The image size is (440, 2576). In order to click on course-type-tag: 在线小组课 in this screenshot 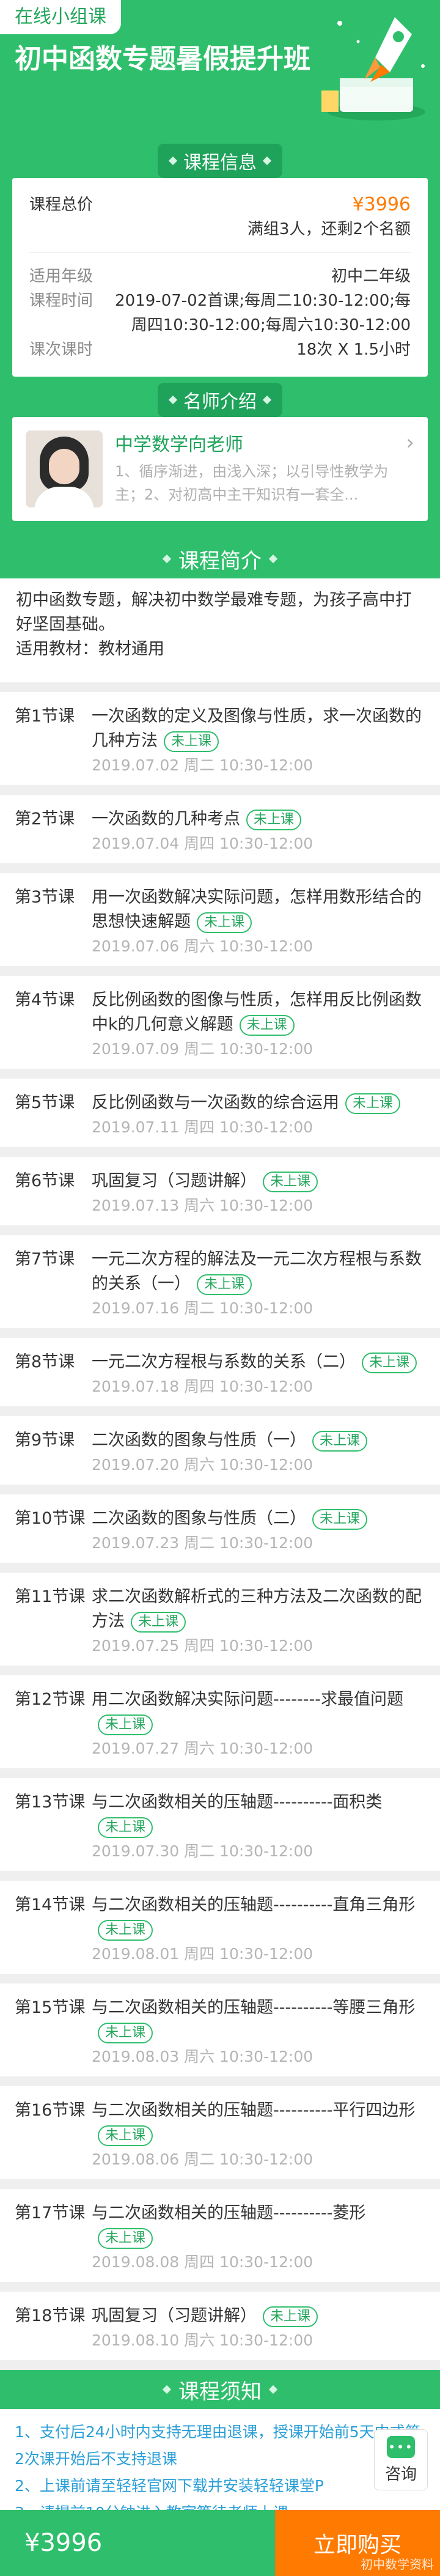, I will do `click(61, 17)`.